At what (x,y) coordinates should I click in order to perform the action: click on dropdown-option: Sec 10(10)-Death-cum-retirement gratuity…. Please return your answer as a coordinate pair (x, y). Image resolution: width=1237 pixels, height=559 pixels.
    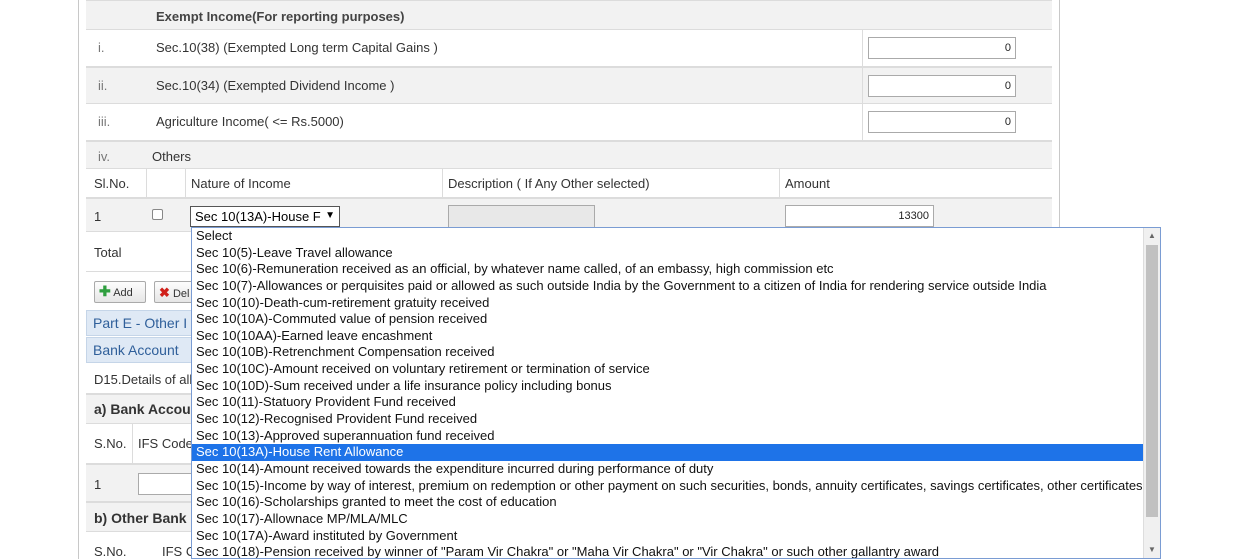
    Looking at the image, I should click on (676, 303).